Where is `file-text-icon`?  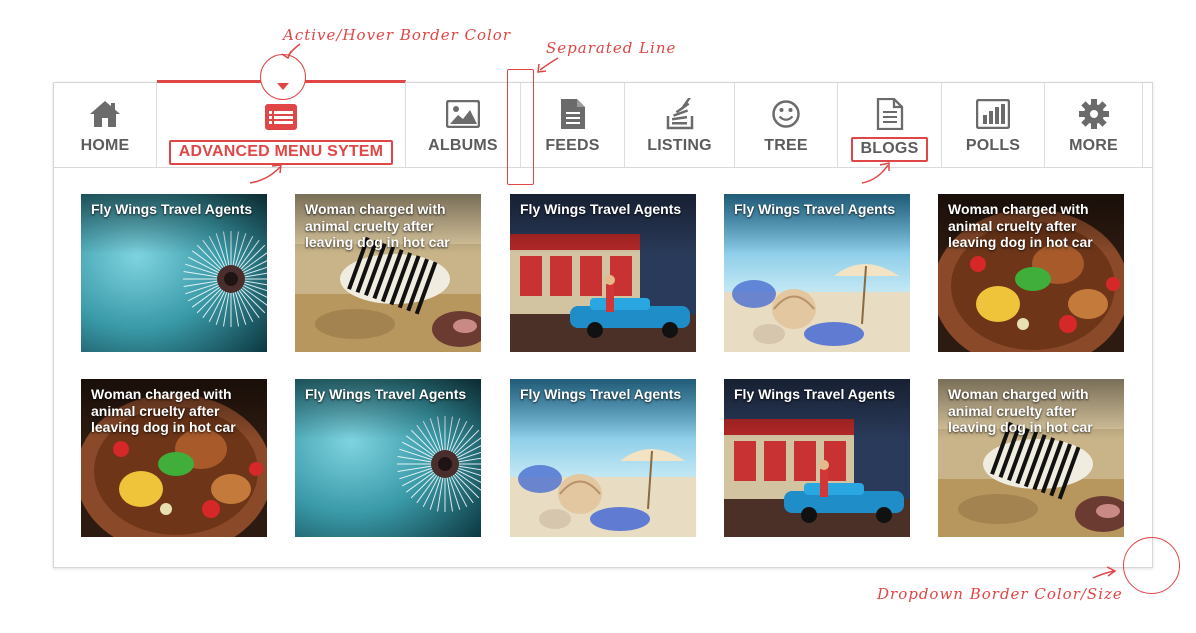 file-text-icon is located at coordinates (889, 114).